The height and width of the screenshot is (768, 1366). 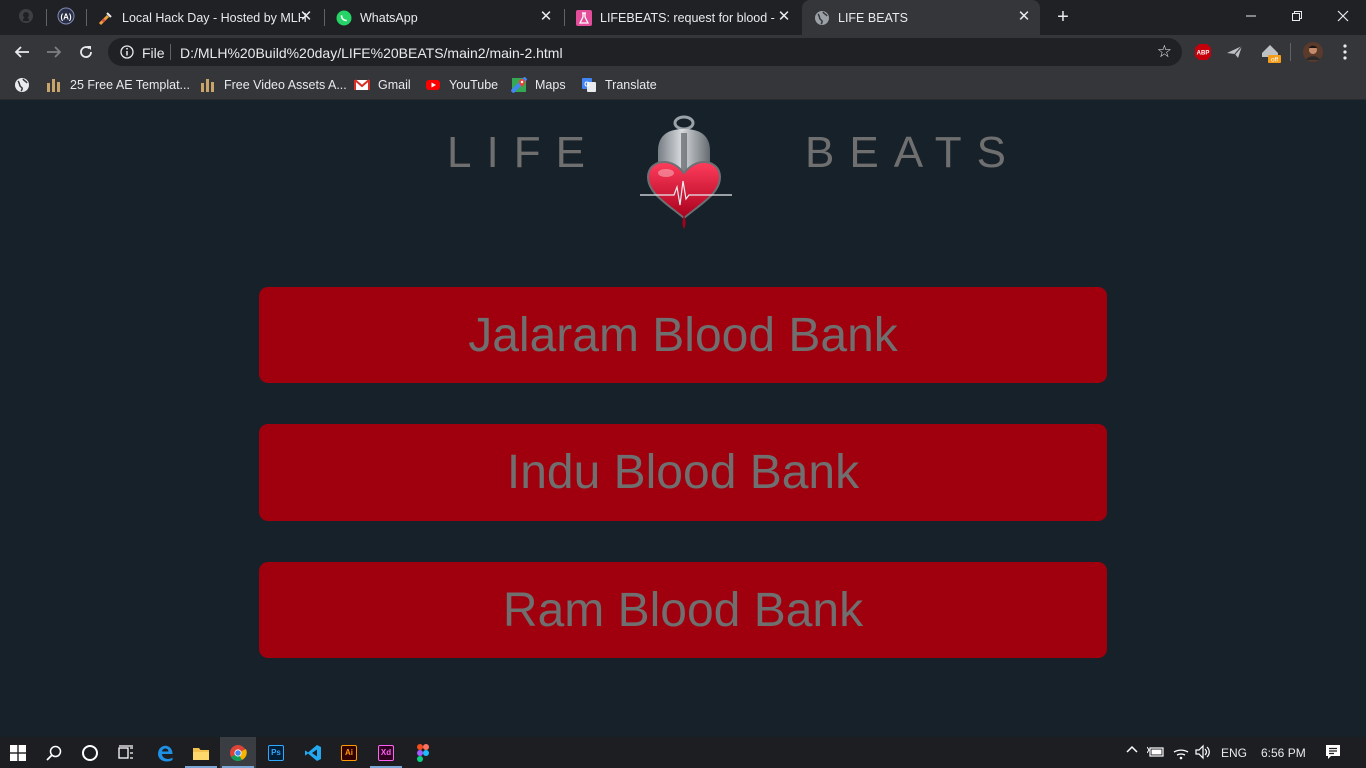 What do you see at coordinates (1203, 753) in the screenshot?
I see `volume-icon` at bounding box center [1203, 753].